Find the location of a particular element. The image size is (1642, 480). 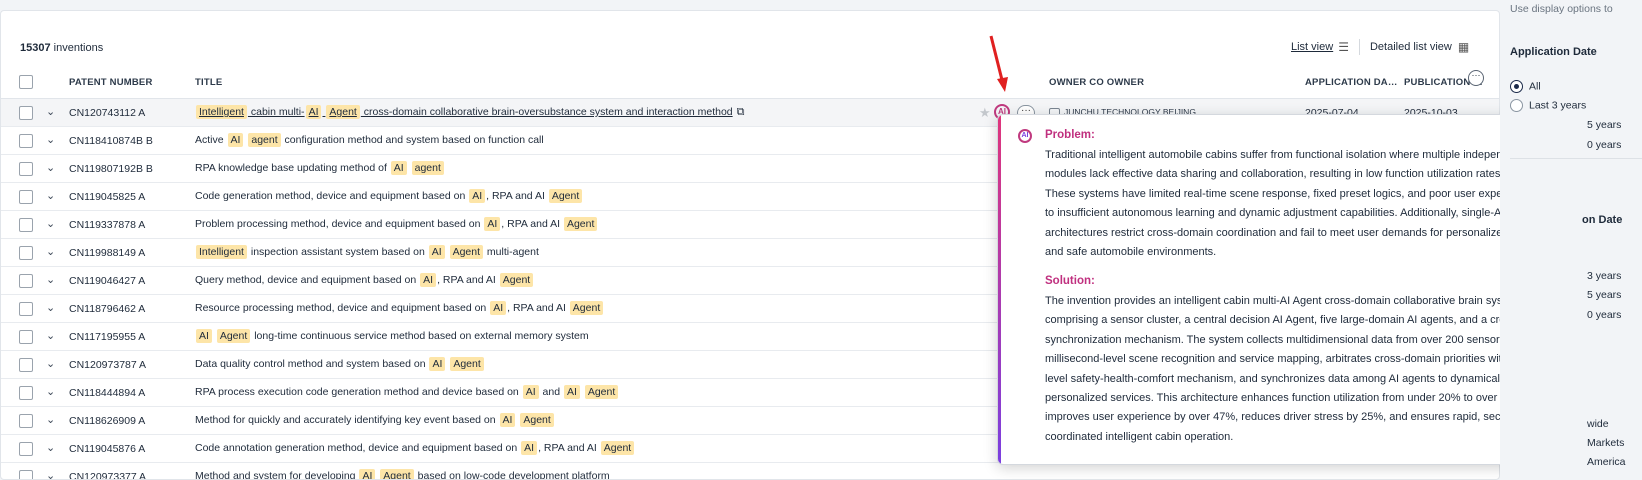

region-option-markets: Markets is located at coordinates (1605, 443).